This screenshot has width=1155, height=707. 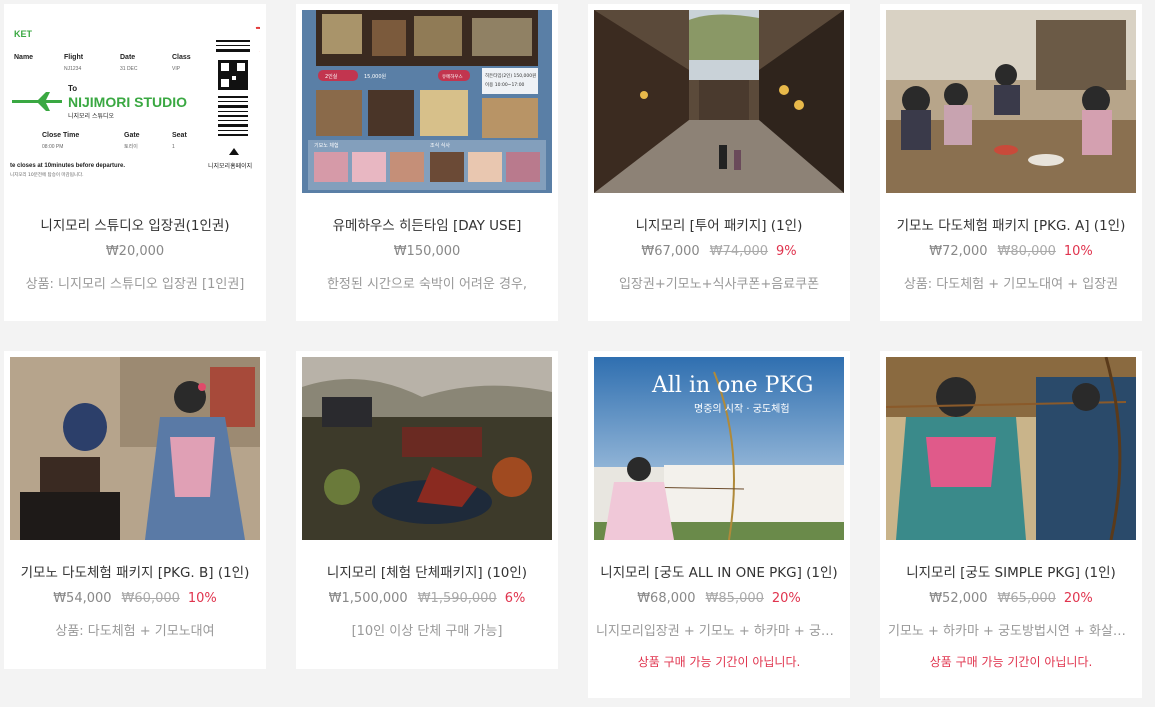 What do you see at coordinates (47, 174) in the screenshot?
I see `ticket-footer-kr: 니지모리 10분전에 탑승이 마감됩니다.` at bounding box center [47, 174].